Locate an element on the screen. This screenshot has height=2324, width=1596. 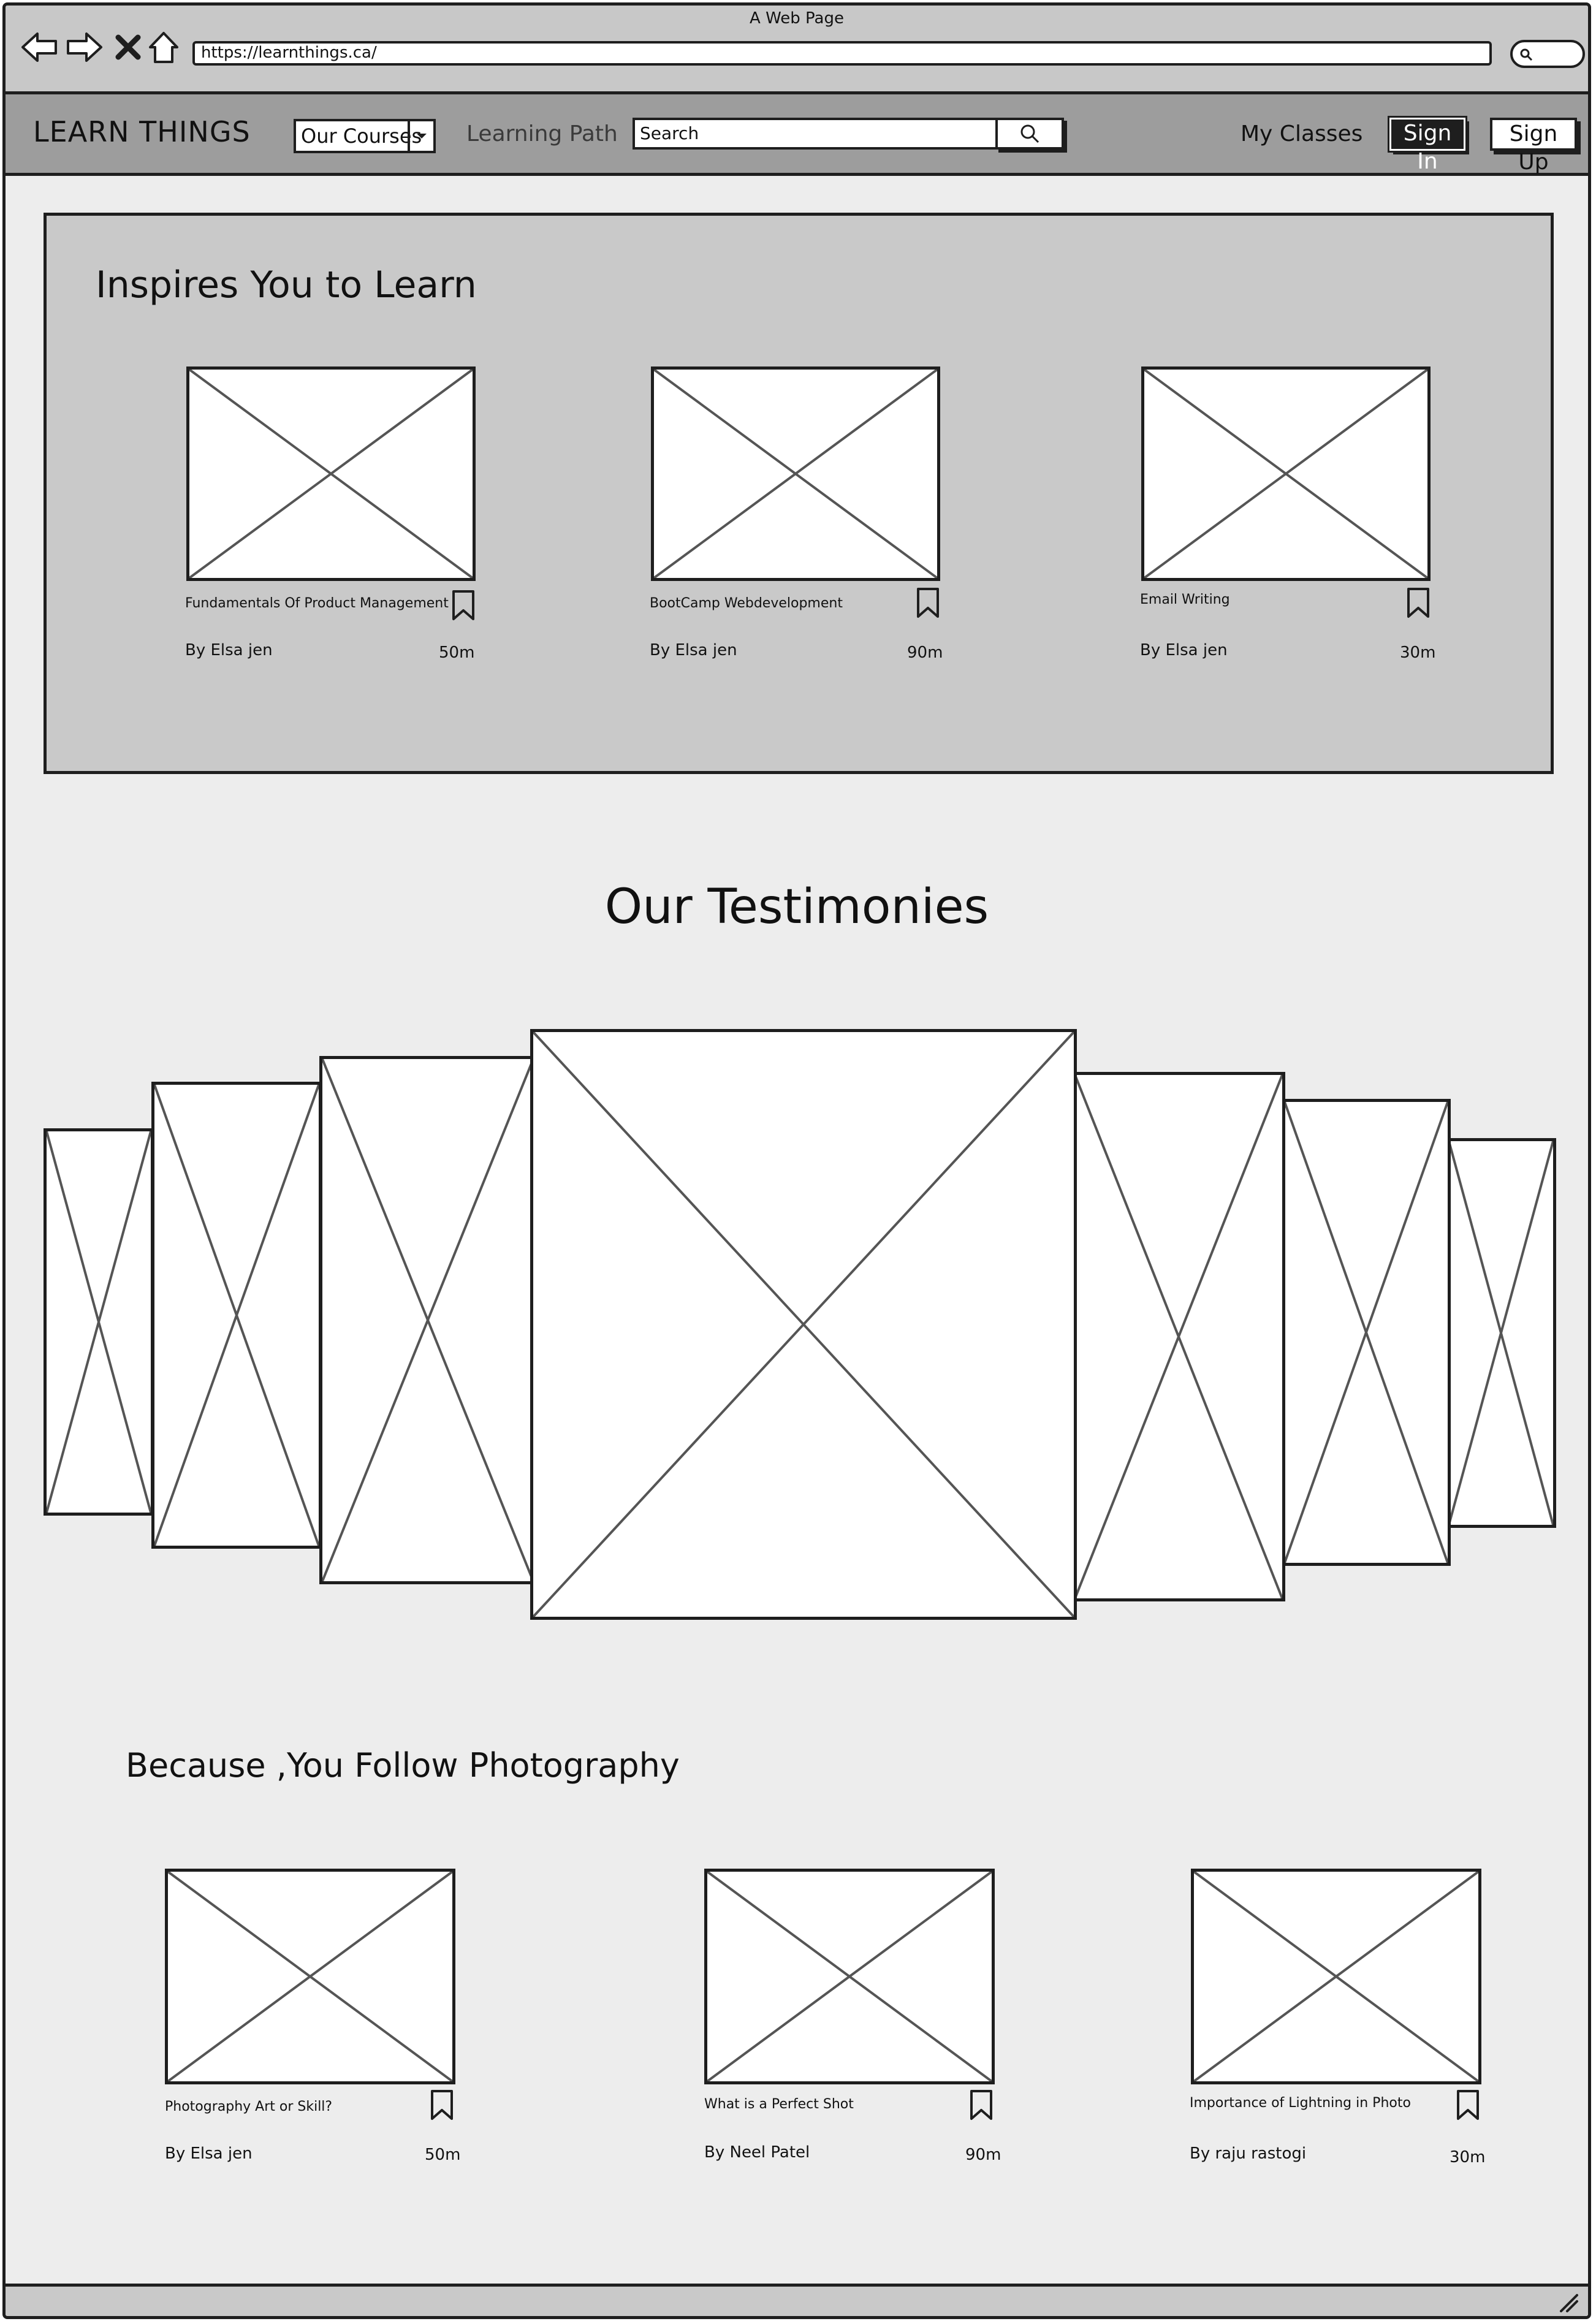
sign-up-button: Sign Up is located at coordinates (1533, 146).